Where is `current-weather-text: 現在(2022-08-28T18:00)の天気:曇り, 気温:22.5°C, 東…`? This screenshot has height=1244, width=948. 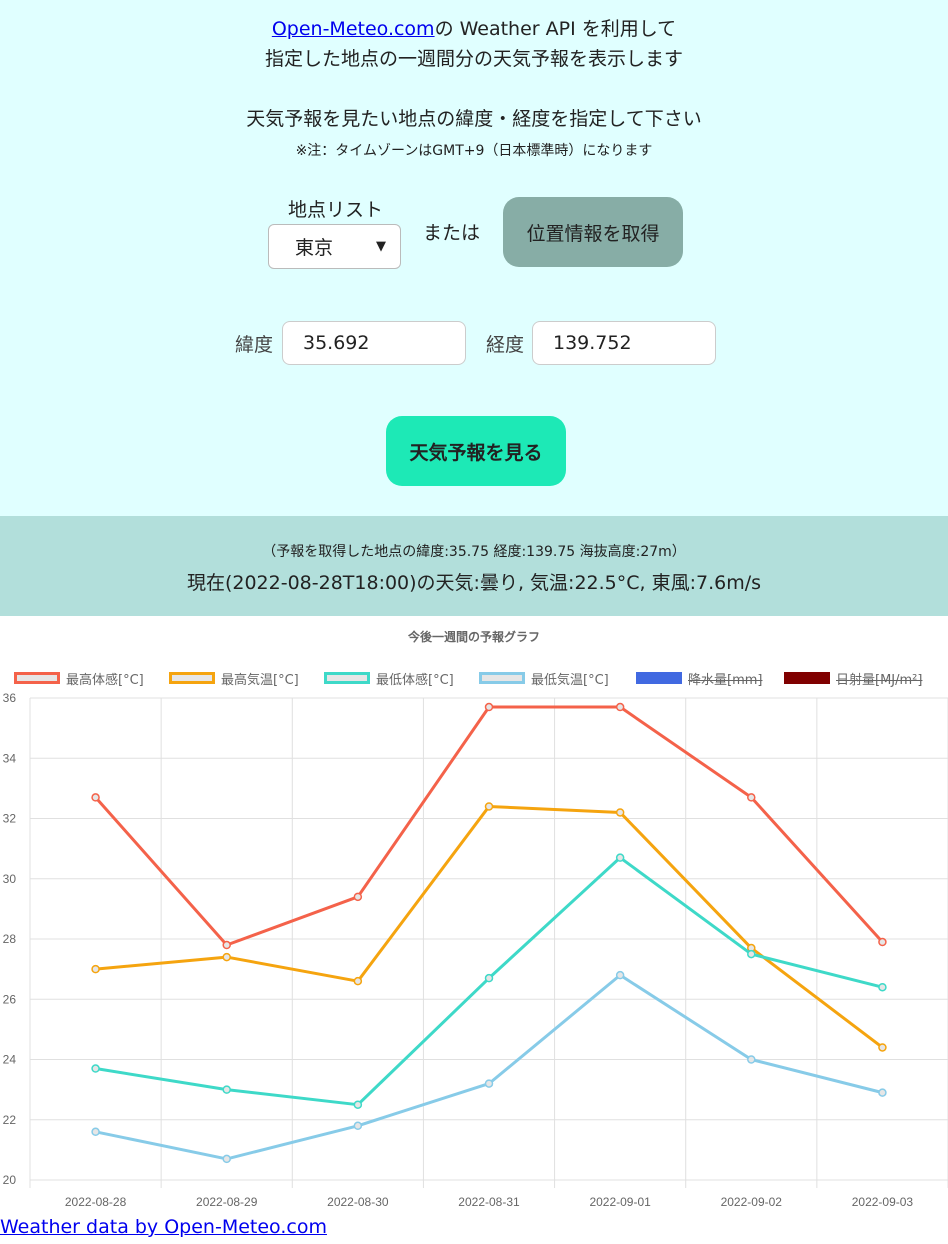 current-weather-text: 現在(2022-08-28T18:00)の天気:曇り, 気温:22.5°C, 東… is located at coordinates (474, 583).